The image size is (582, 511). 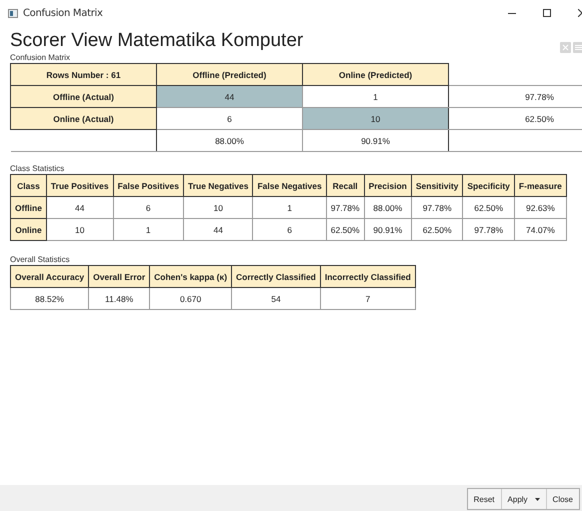 I want to click on row-header: Offline (Actual), so click(x=83, y=97).